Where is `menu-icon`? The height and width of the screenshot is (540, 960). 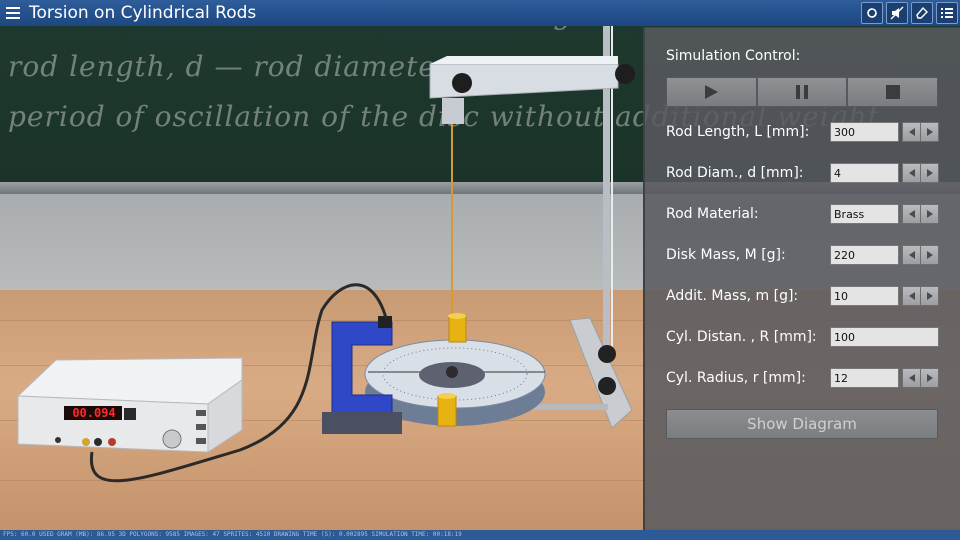 menu-icon is located at coordinates (13, 13).